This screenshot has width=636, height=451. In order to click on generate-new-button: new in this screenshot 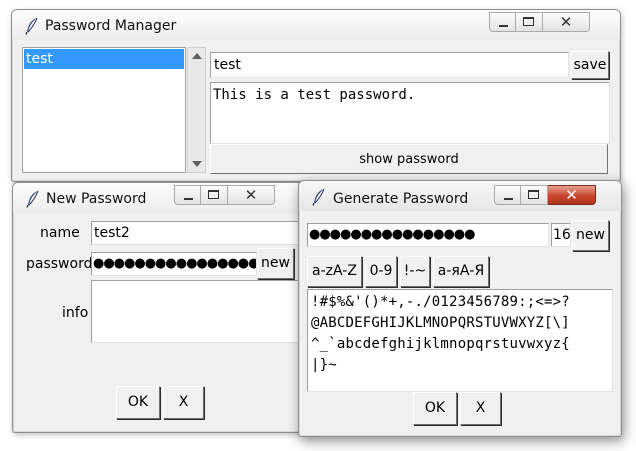, I will do `click(590, 235)`.